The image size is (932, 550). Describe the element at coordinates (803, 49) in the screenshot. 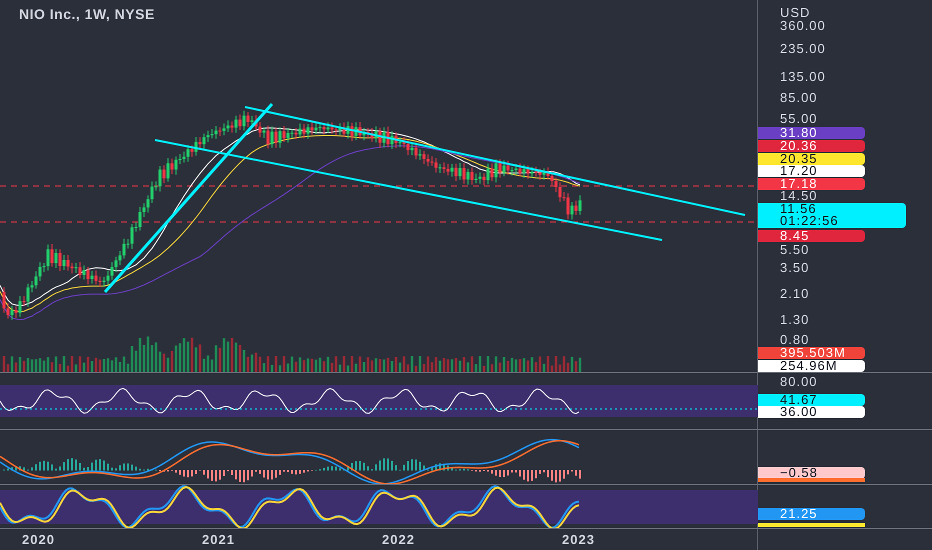

I see `axis-tick-label: 235.00` at that location.